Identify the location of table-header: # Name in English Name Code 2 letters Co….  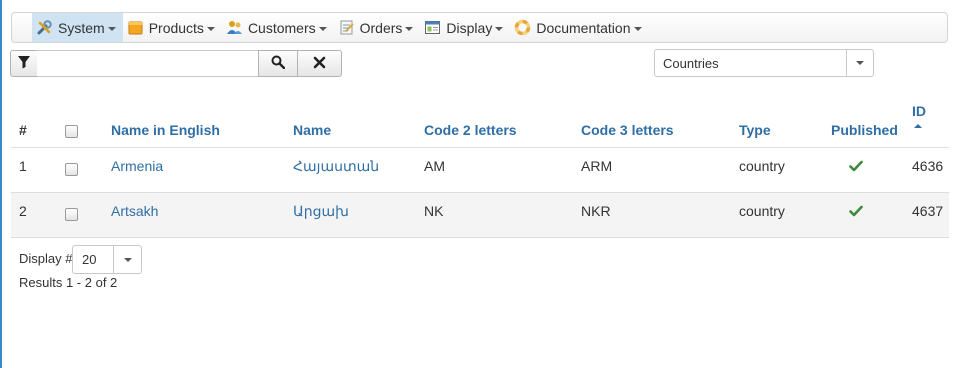
(480, 122).